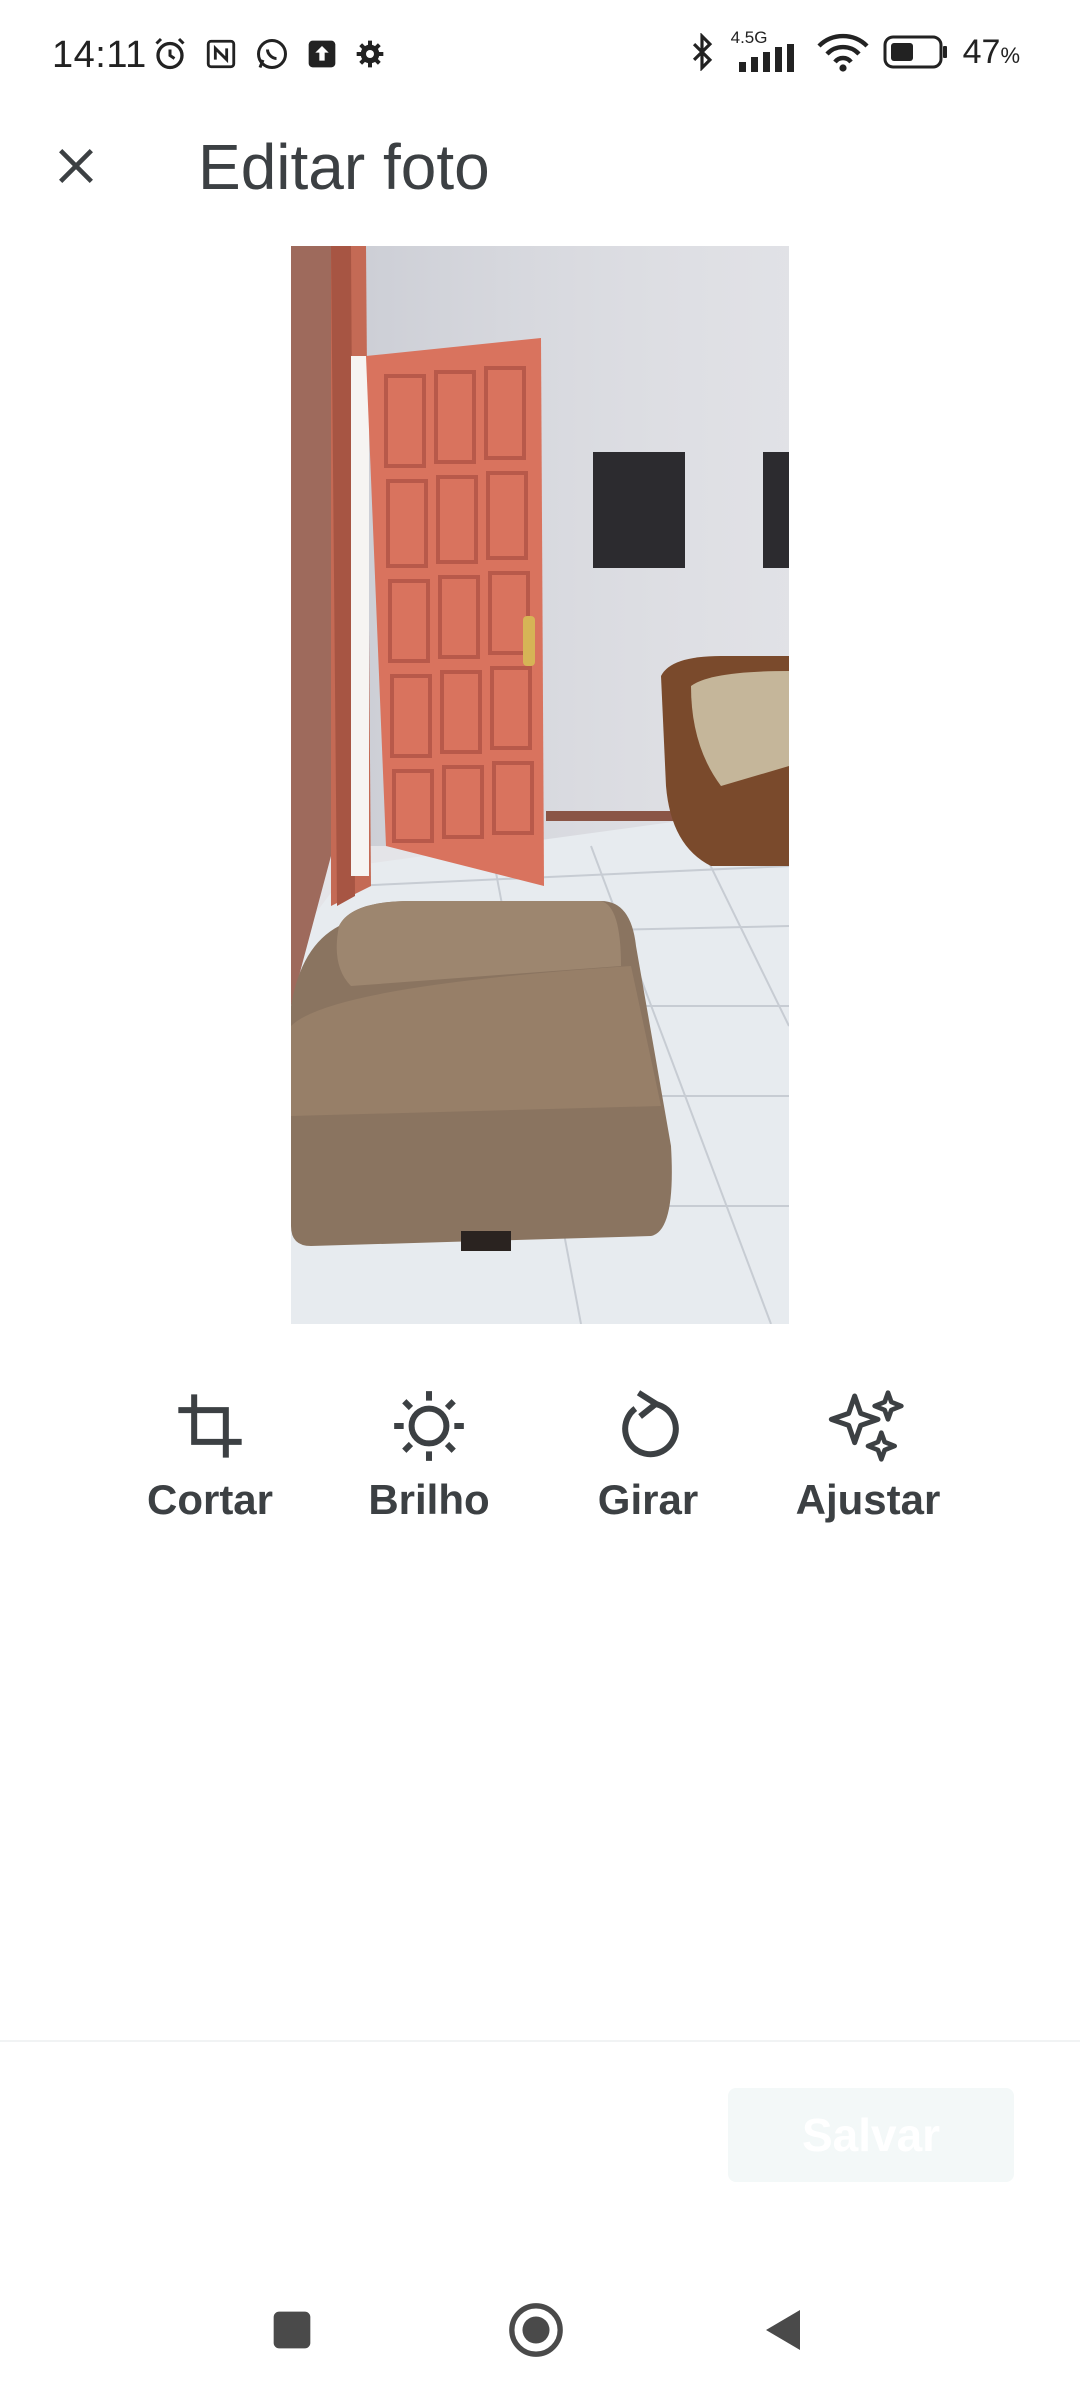  Describe the element at coordinates (868, 1426) in the screenshot. I see `sparkle-icon` at that location.